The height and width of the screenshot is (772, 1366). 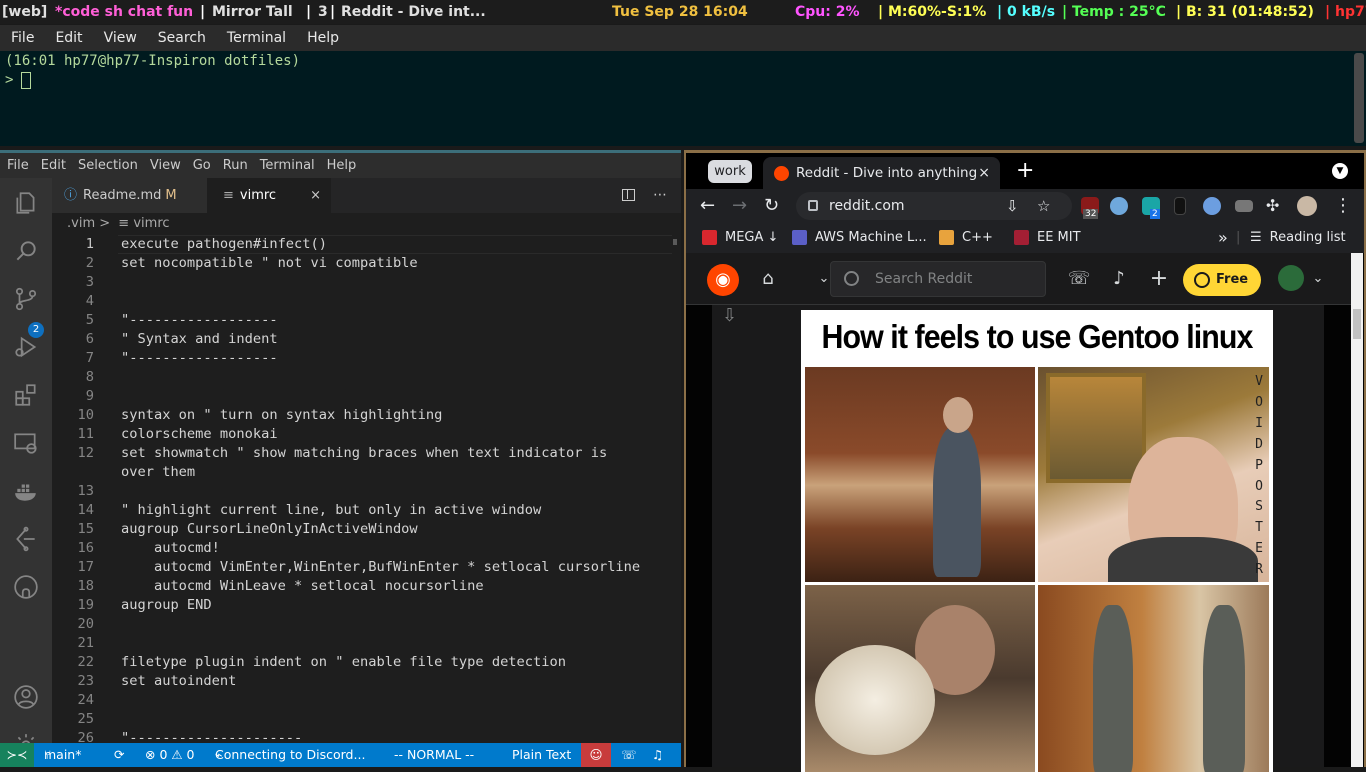 I want to click on bookmarks-overflow-button: », so click(x=1223, y=238).